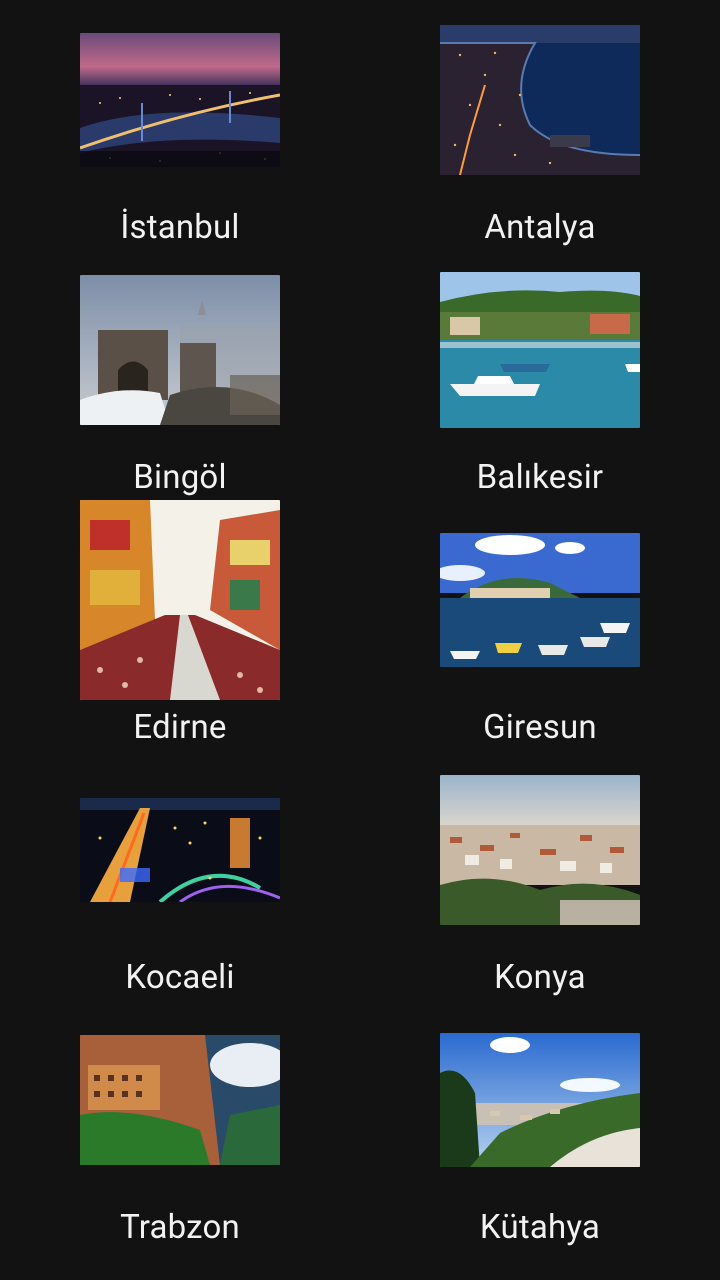 The image size is (720, 1280). Describe the element at coordinates (180, 600) in the screenshot. I see `edirne-photo` at that location.